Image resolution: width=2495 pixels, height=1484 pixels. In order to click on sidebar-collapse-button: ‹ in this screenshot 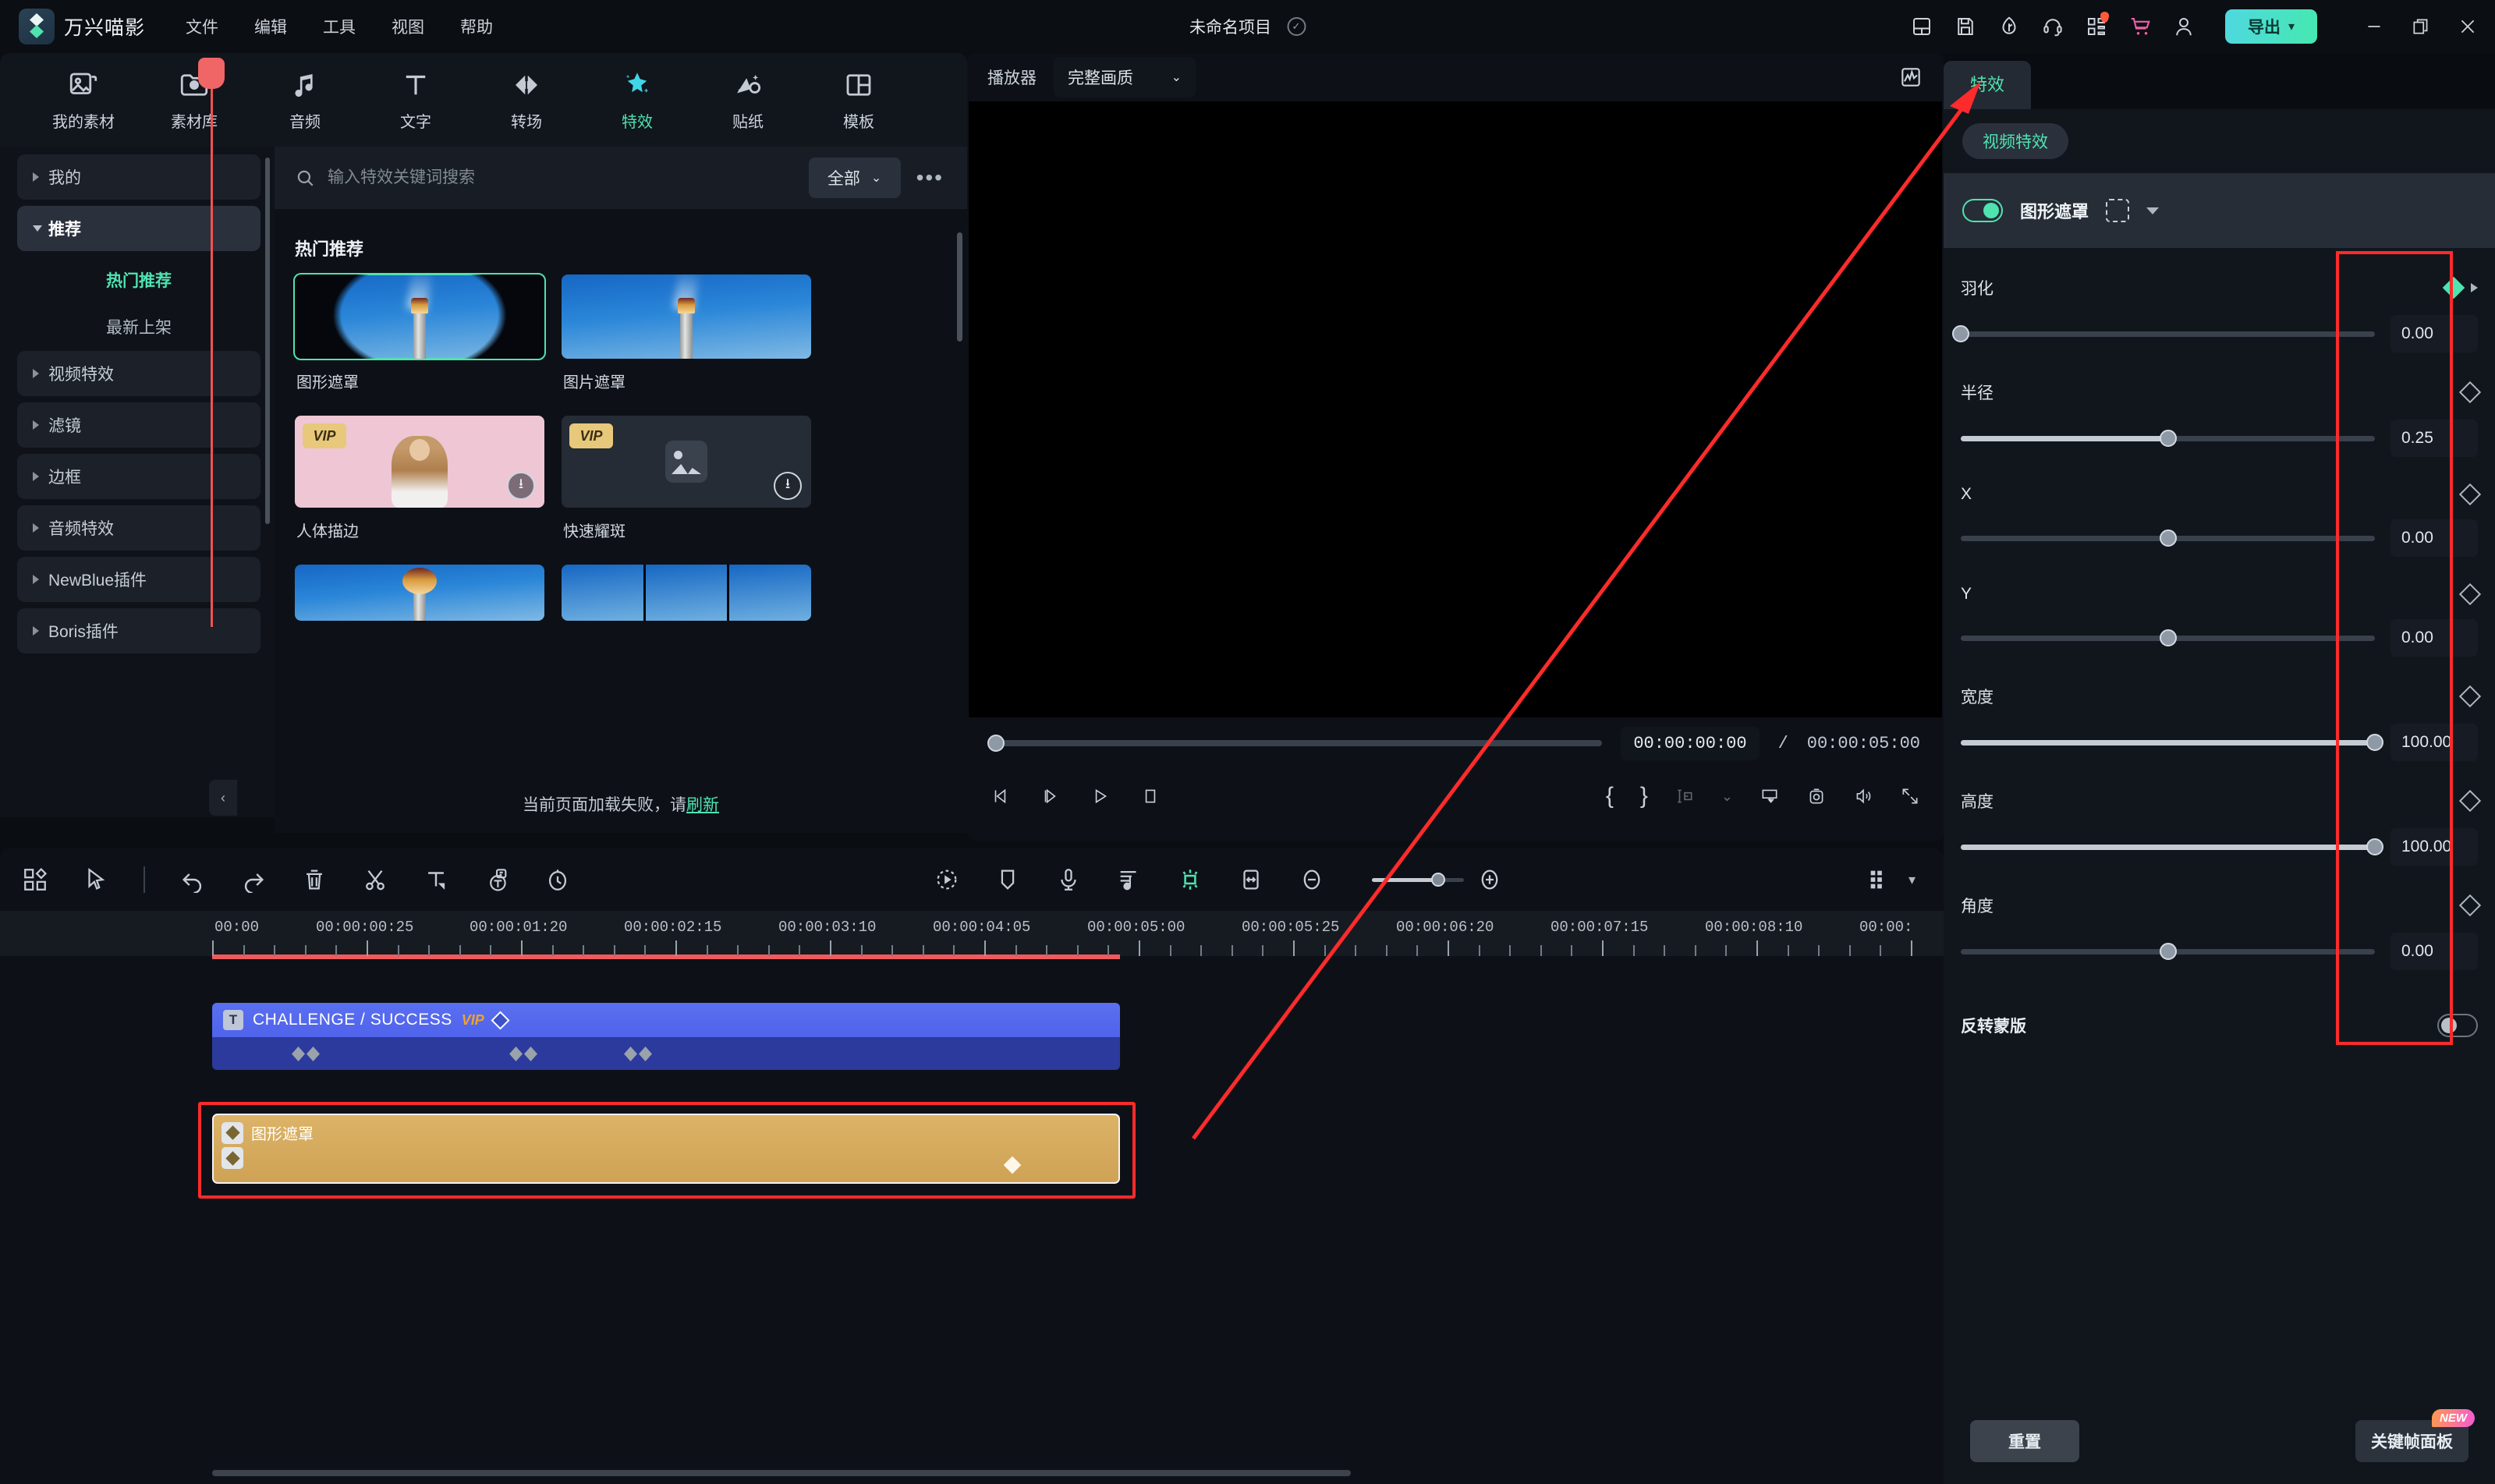, I will do `click(223, 798)`.